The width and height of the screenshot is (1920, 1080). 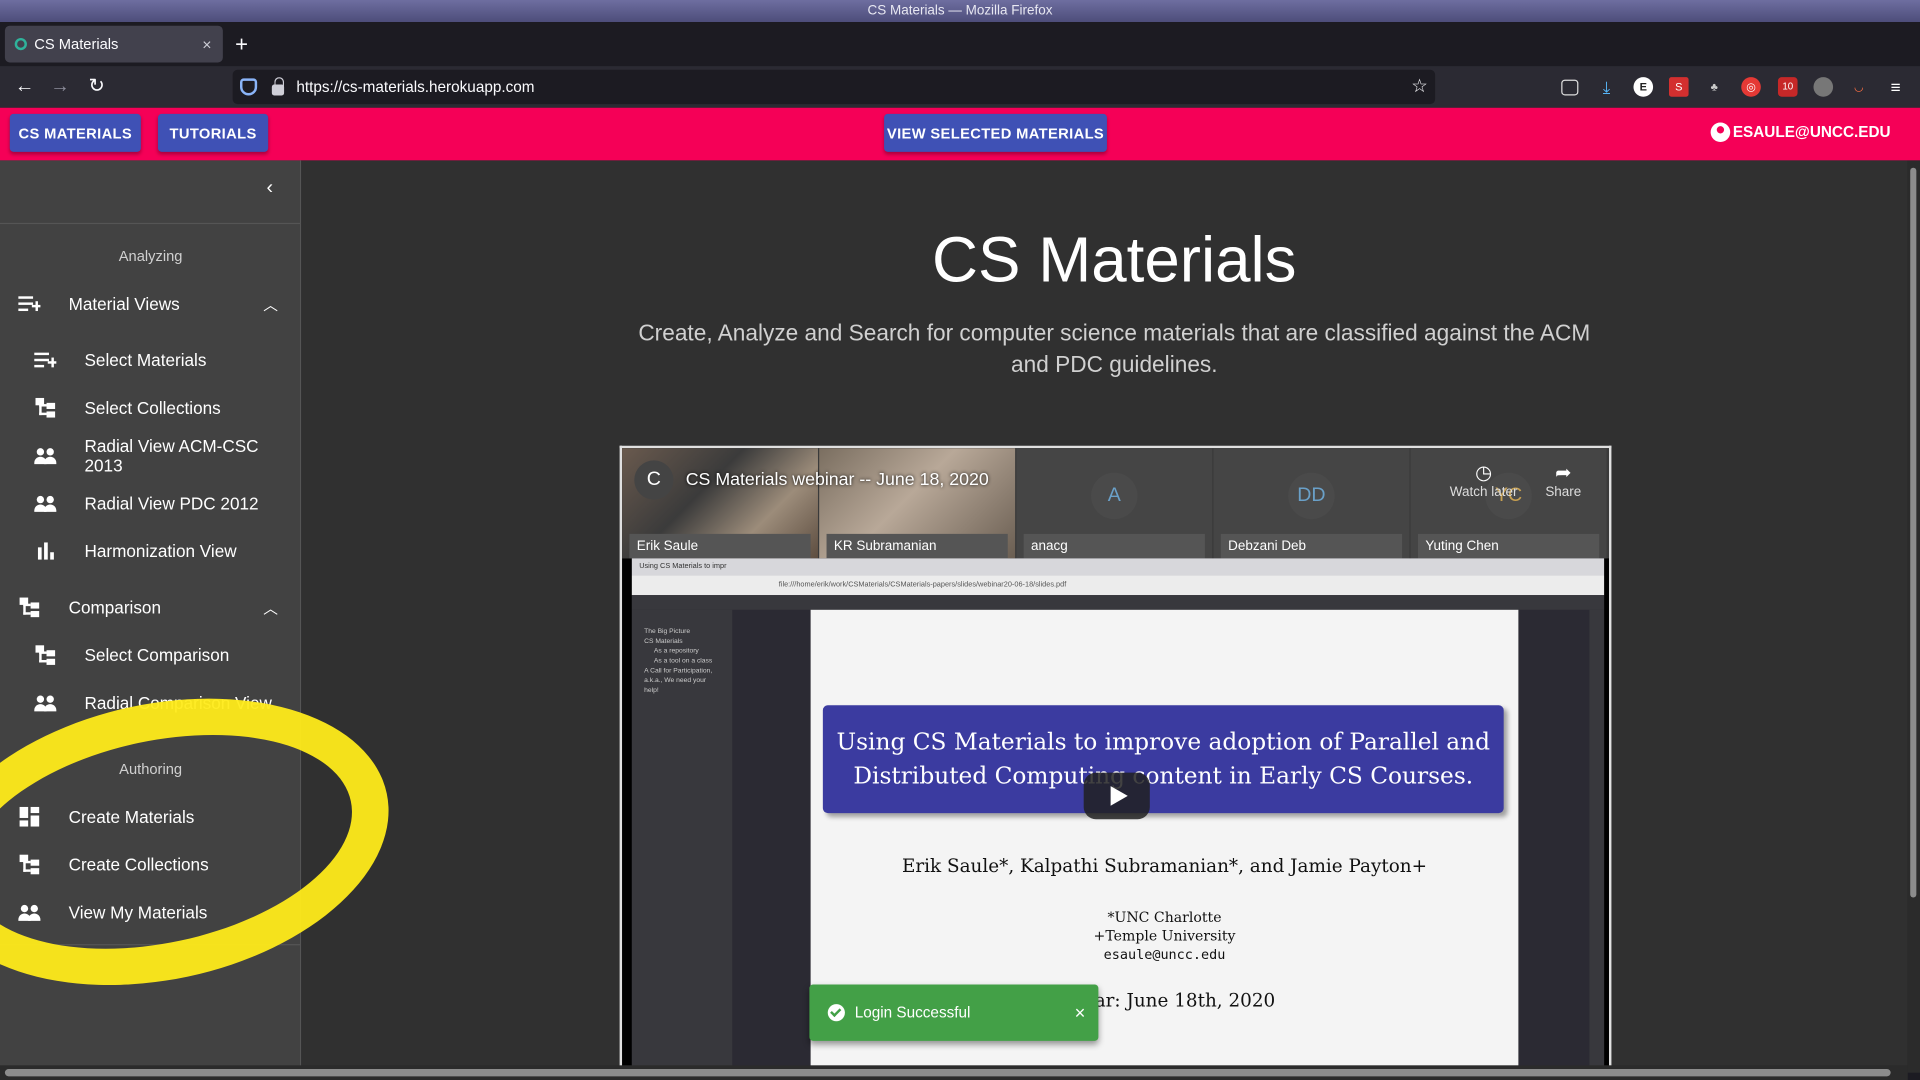 What do you see at coordinates (1116, 796) in the screenshot?
I see `play-button-icon` at bounding box center [1116, 796].